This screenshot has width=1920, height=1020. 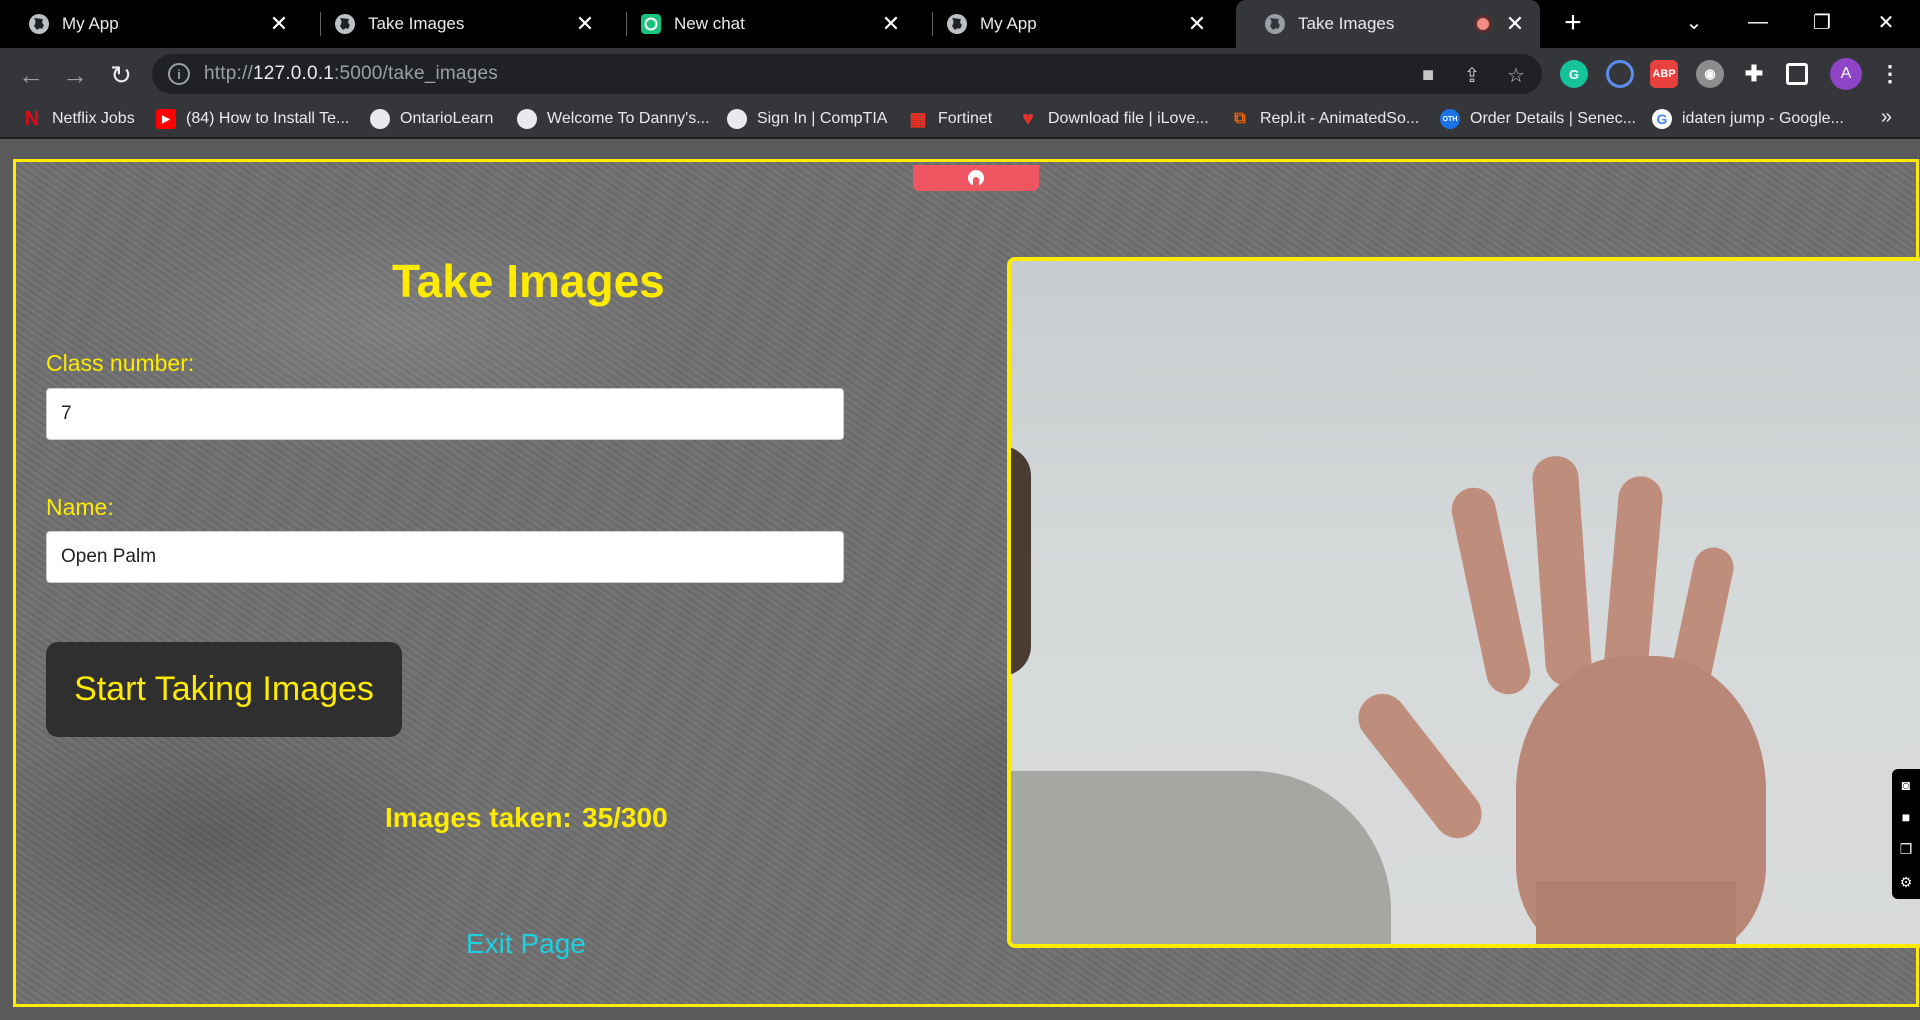 I want to click on tab-take-images-1: Take Images ✕, so click(x=458, y=24).